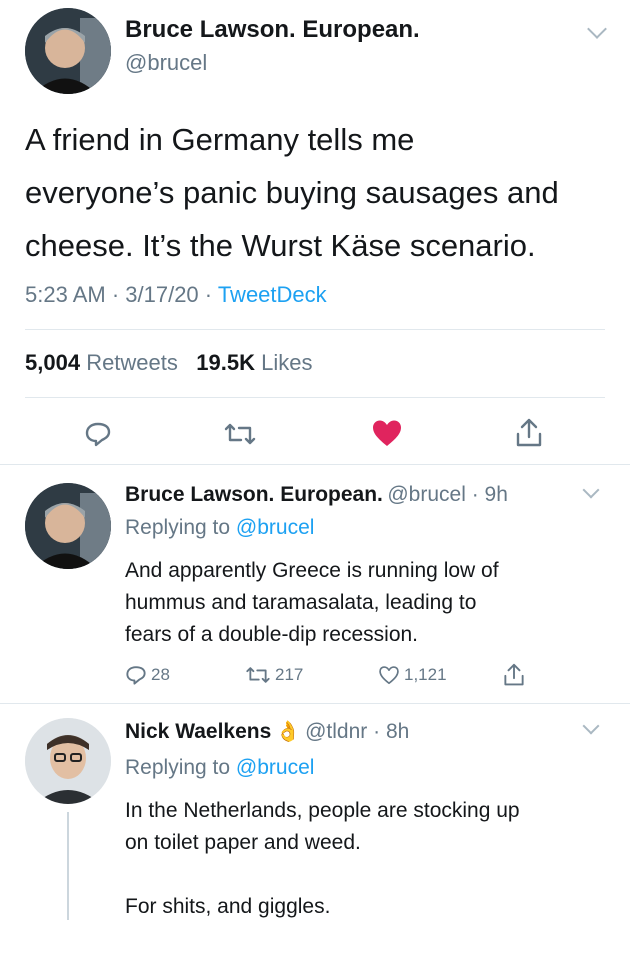  Describe the element at coordinates (121, 294) in the screenshot. I see `tweet-time: 5:23 AM · 3/17/20 ·` at that location.